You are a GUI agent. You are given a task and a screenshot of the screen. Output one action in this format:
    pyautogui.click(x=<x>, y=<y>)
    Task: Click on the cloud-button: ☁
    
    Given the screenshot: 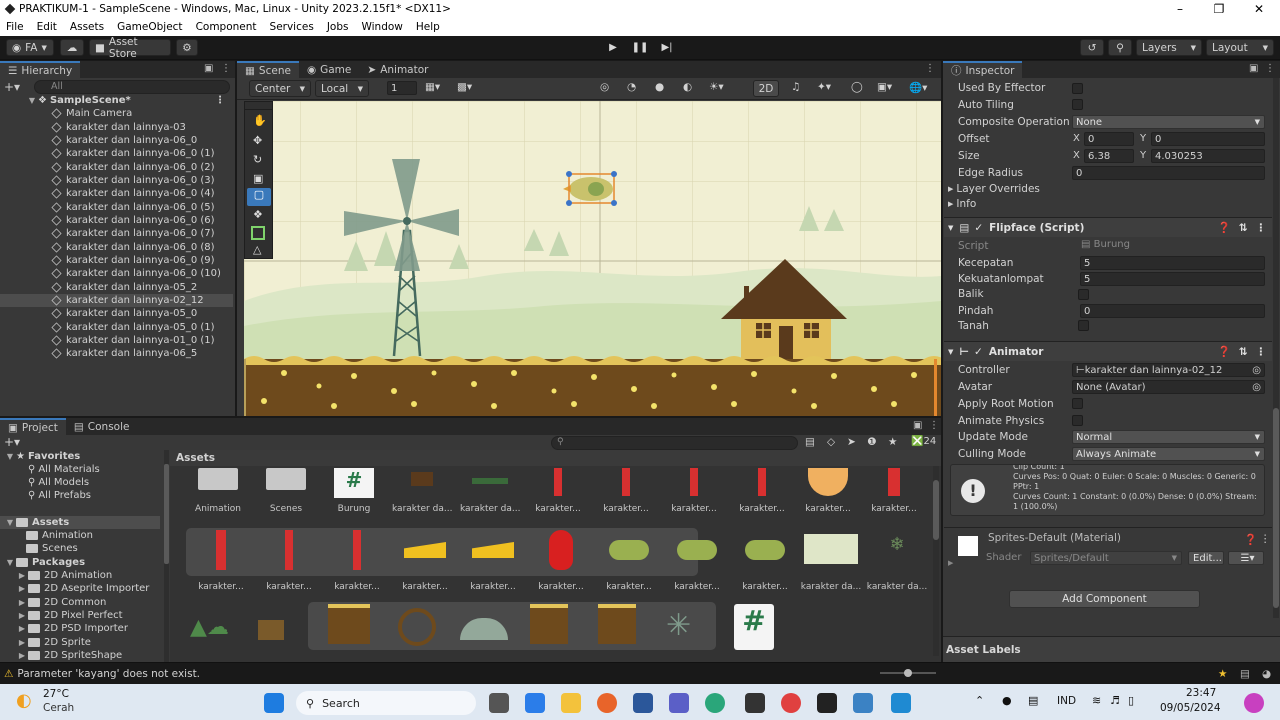 What is the action you would take?
    pyautogui.click(x=72, y=47)
    